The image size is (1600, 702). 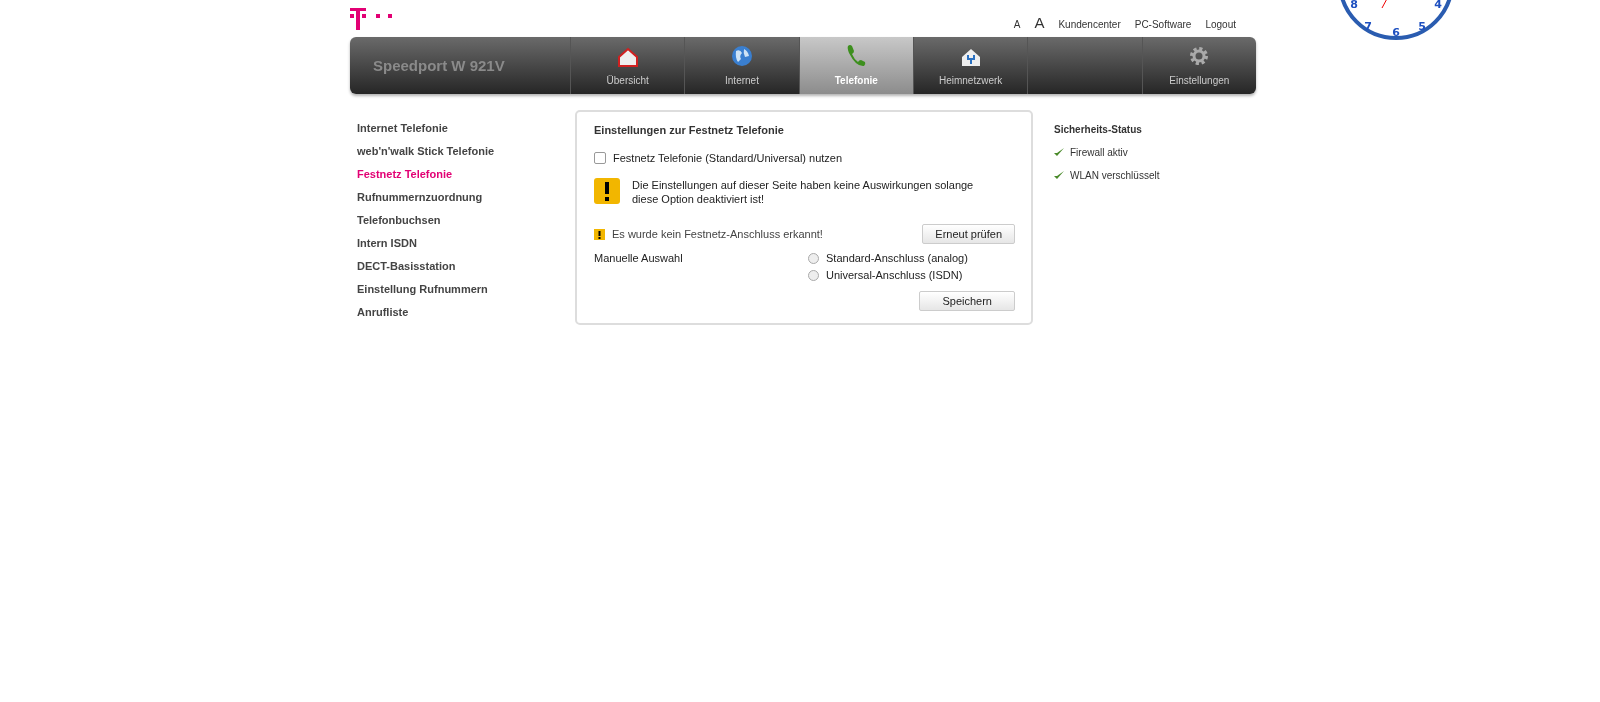 What do you see at coordinates (856, 55) in the screenshot?
I see `phone-icon` at bounding box center [856, 55].